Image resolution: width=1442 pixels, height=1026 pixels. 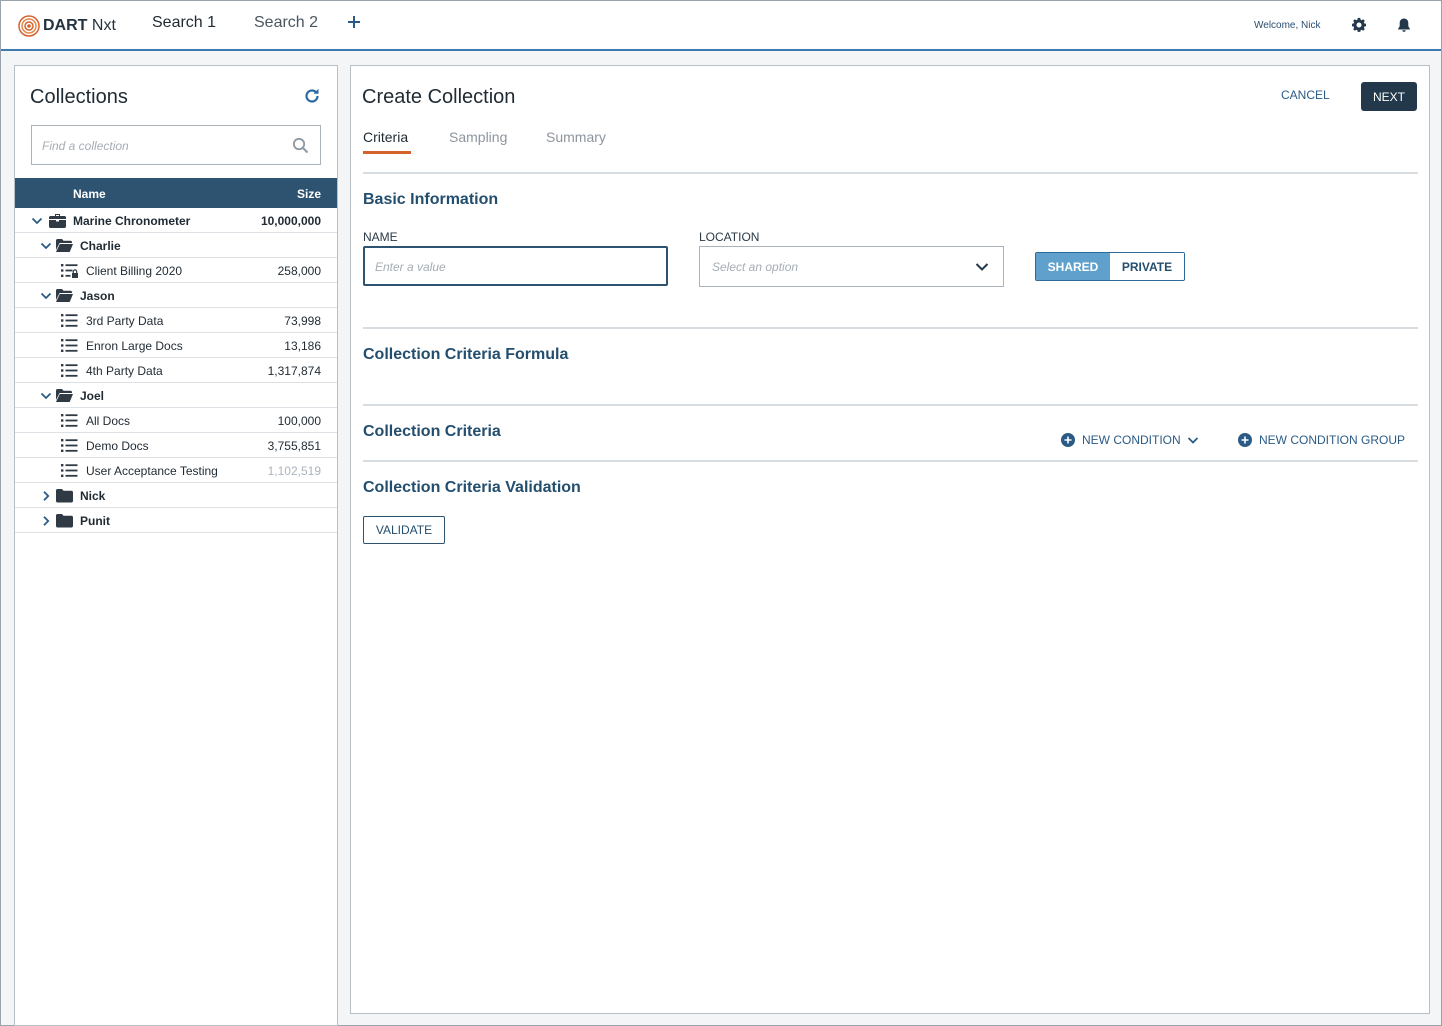 What do you see at coordinates (29, 26) in the screenshot?
I see `dart-logo-icon` at bounding box center [29, 26].